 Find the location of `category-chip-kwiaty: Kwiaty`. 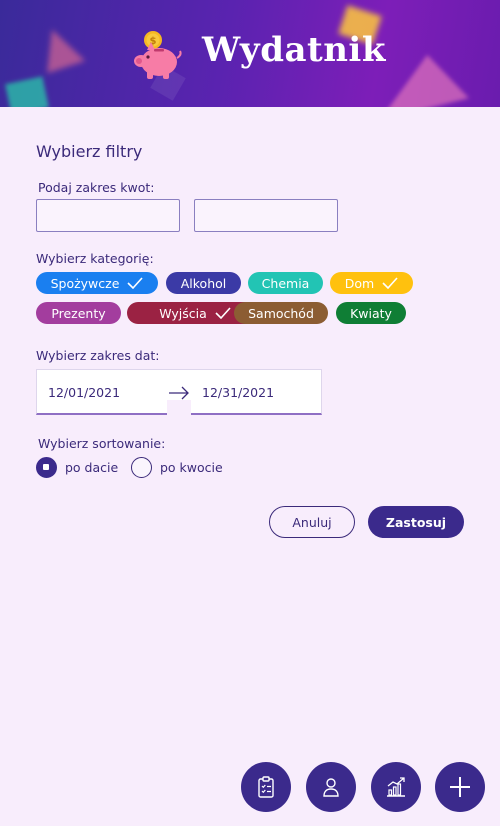

category-chip-kwiaty: Kwiaty is located at coordinates (371, 313).